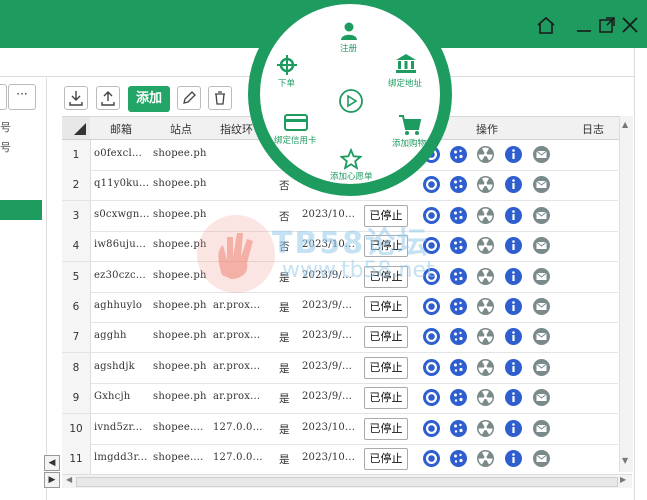 This screenshot has width=647, height=500. I want to click on delete-icon, so click(220, 98).